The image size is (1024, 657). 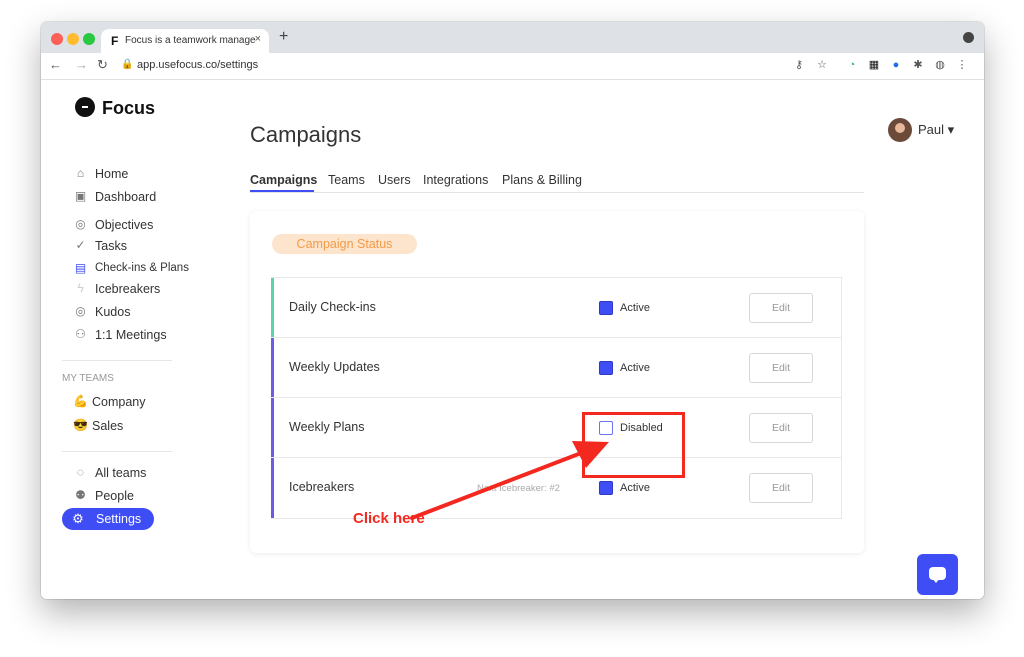 I want to click on bookmark-star-icon: ☆, so click(x=822, y=65).